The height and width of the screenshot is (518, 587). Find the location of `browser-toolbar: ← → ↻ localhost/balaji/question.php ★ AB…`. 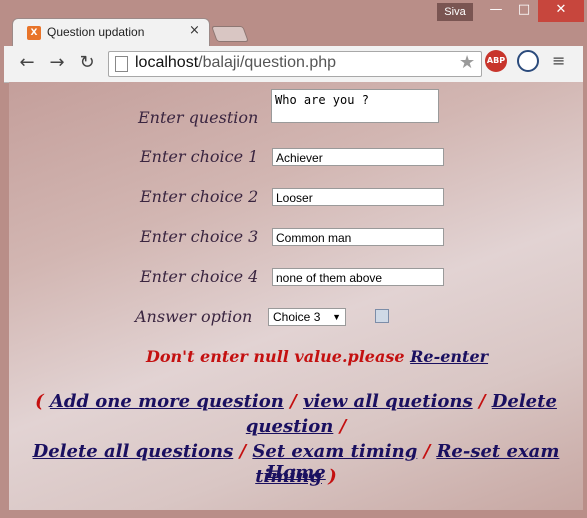

browser-toolbar: ← → ↻ localhost/balaji/question.php ★ AB… is located at coordinates (293, 64).